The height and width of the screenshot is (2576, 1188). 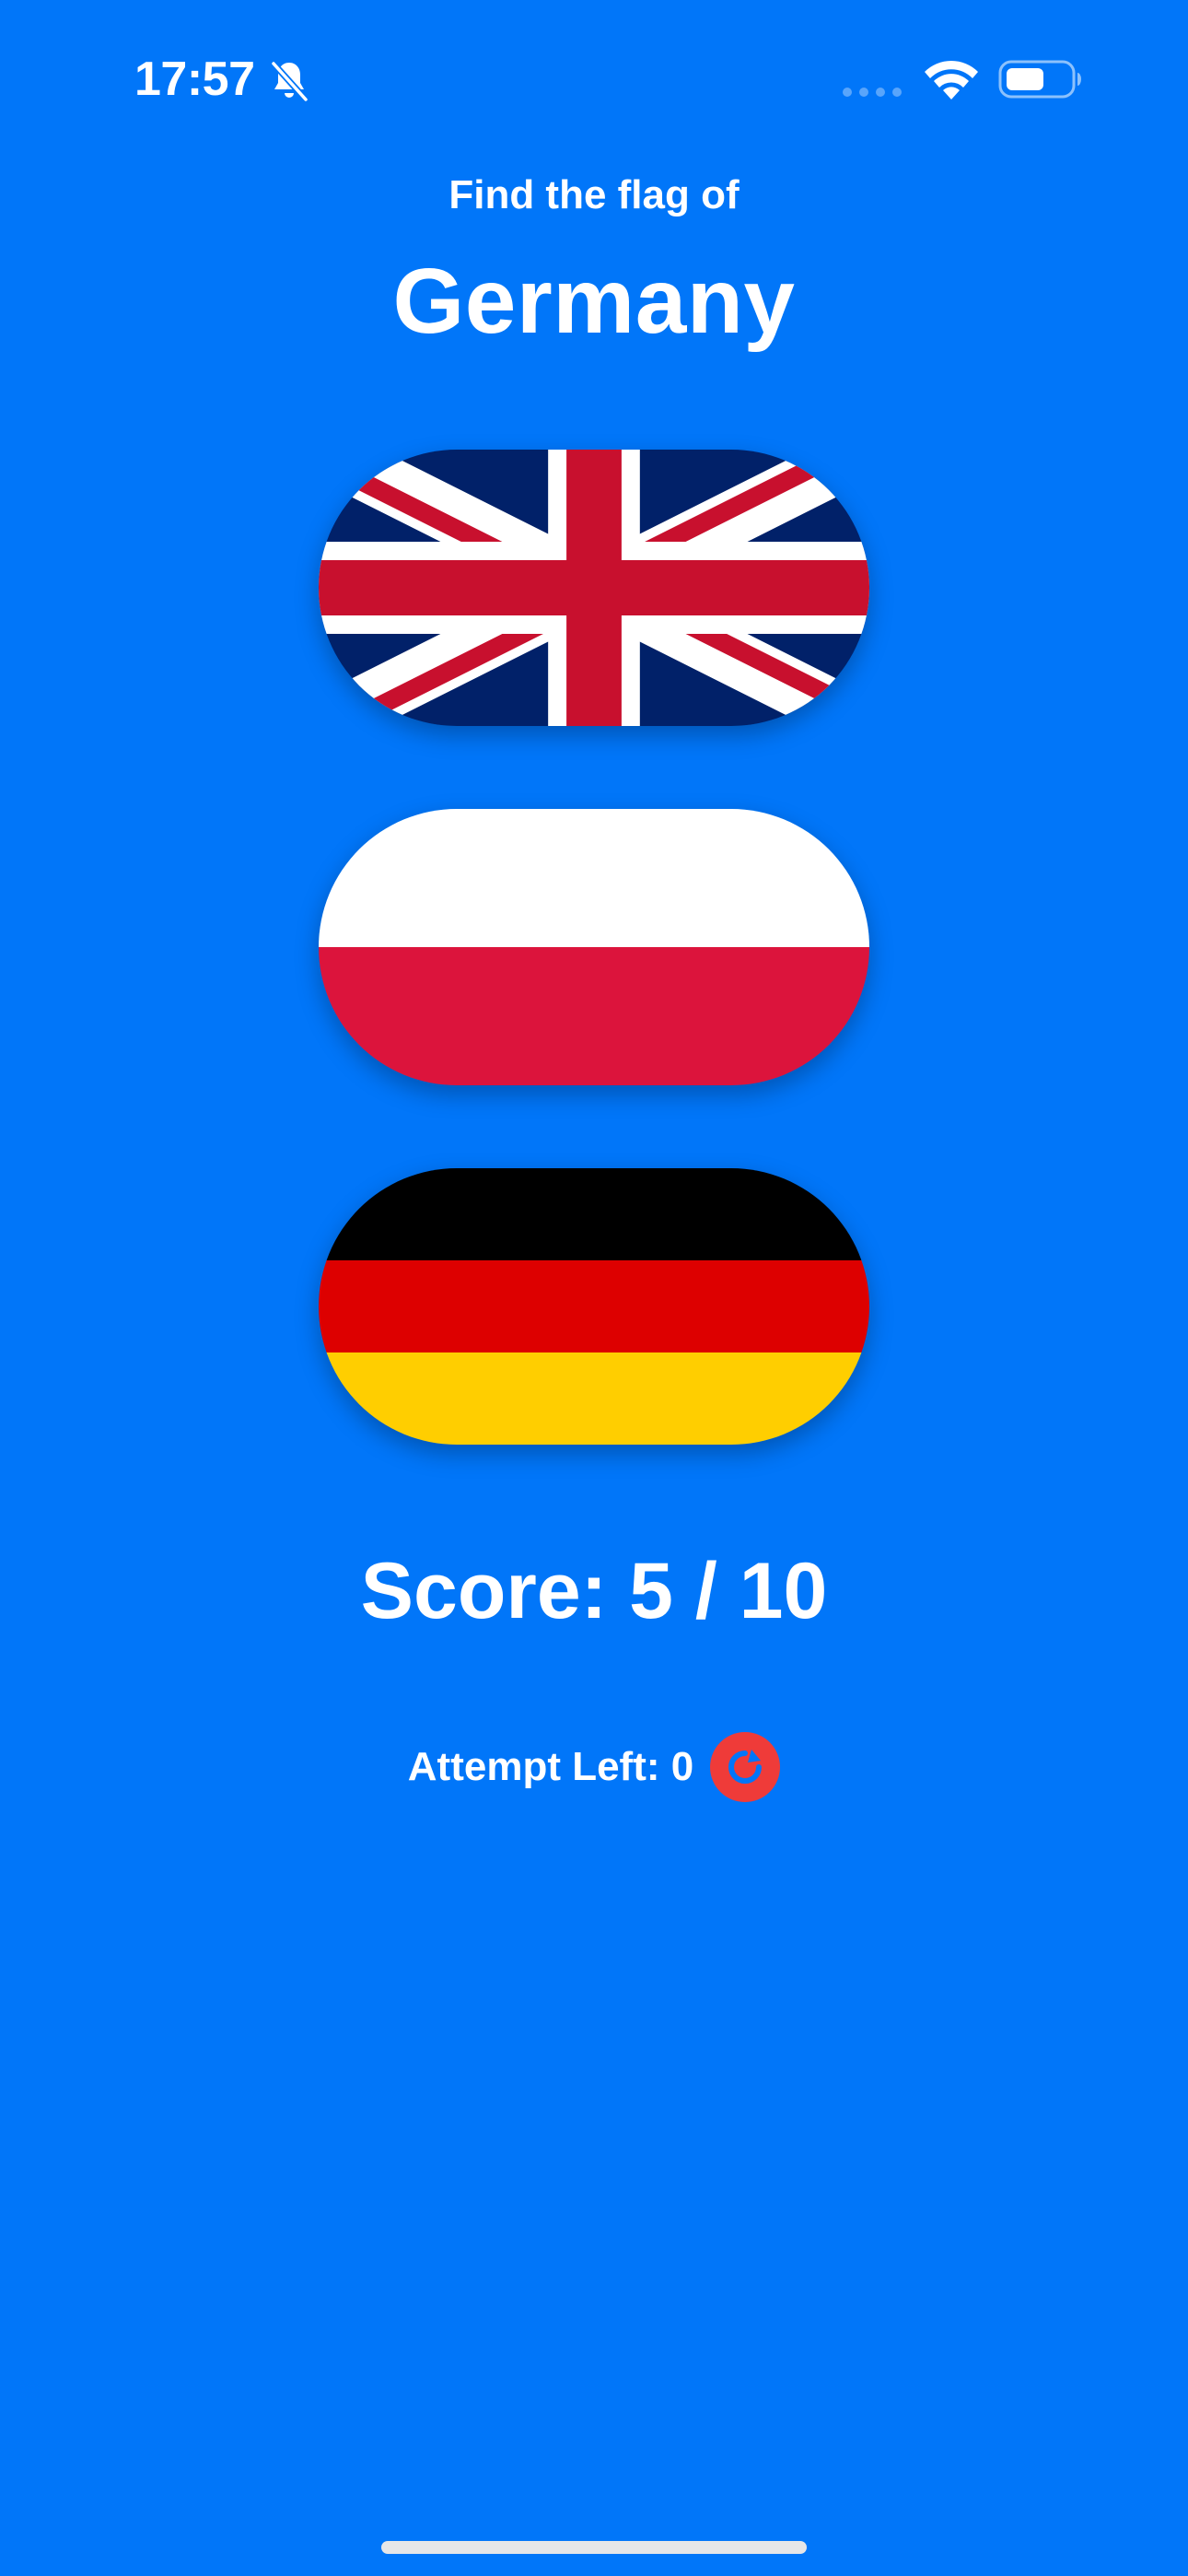 I want to click on home-indicator, so click(x=594, y=2547).